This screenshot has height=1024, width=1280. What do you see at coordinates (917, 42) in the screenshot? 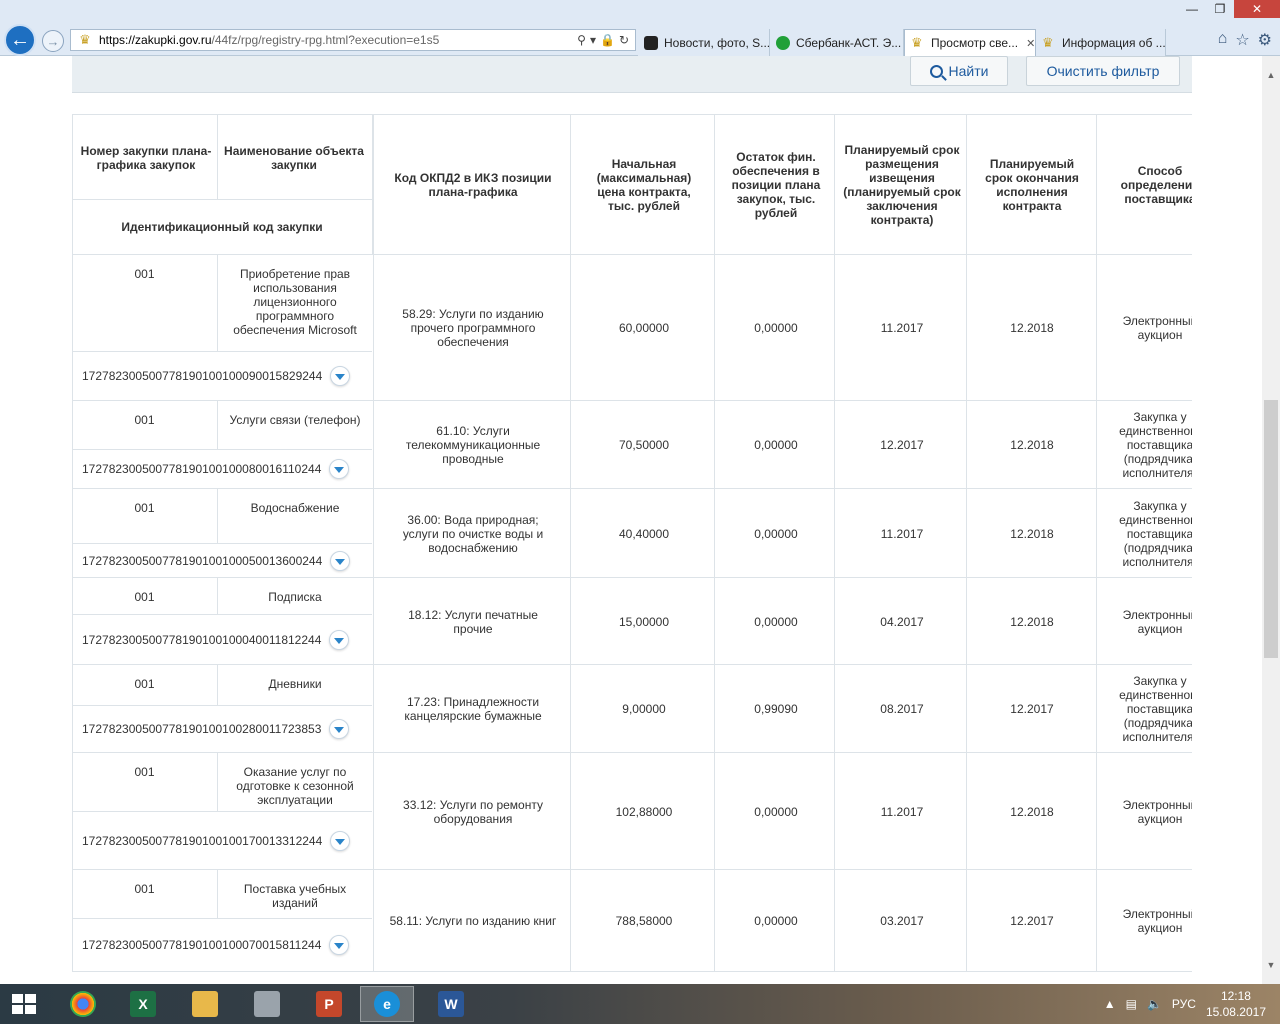
I see `emblem-icon: ♛` at bounding box center [917, 42].